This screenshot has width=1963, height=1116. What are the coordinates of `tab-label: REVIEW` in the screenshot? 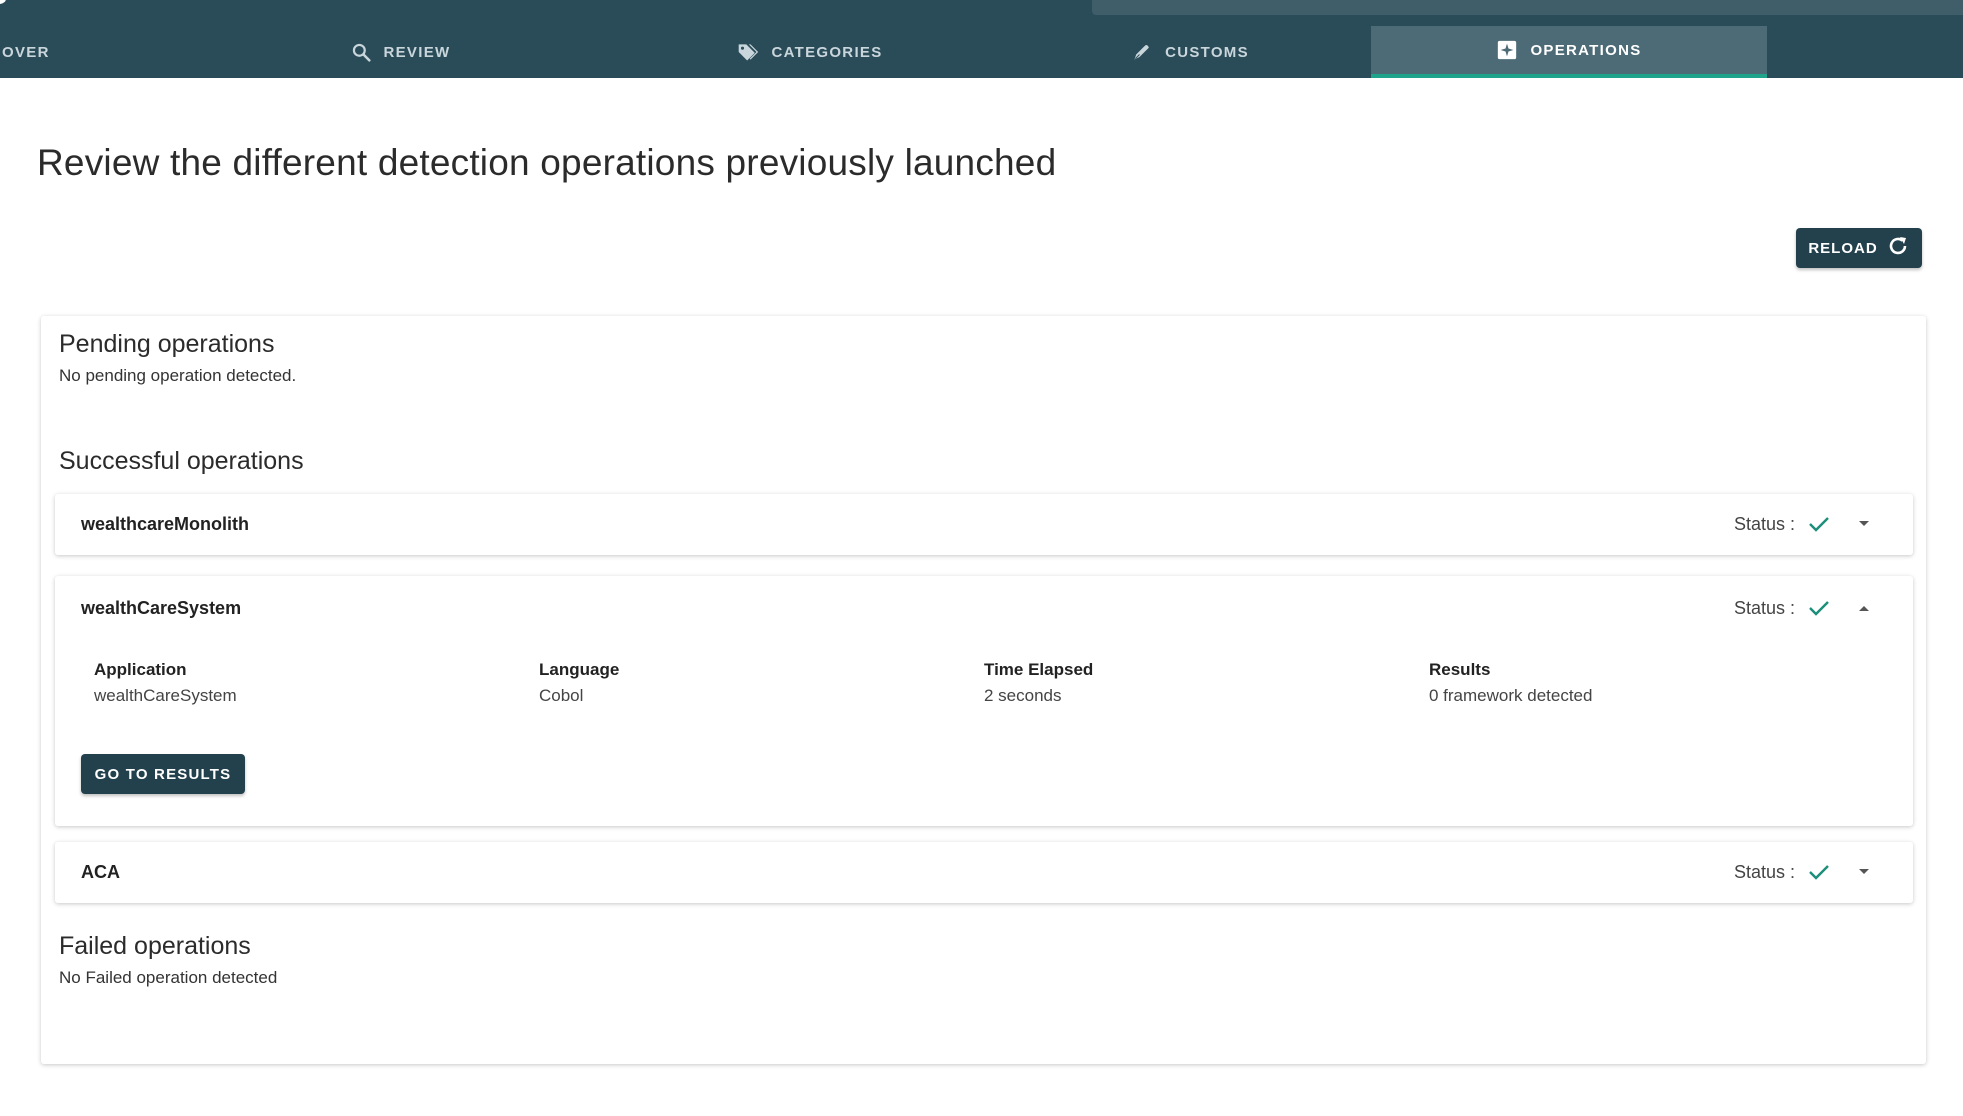 It's located at (417, 52).